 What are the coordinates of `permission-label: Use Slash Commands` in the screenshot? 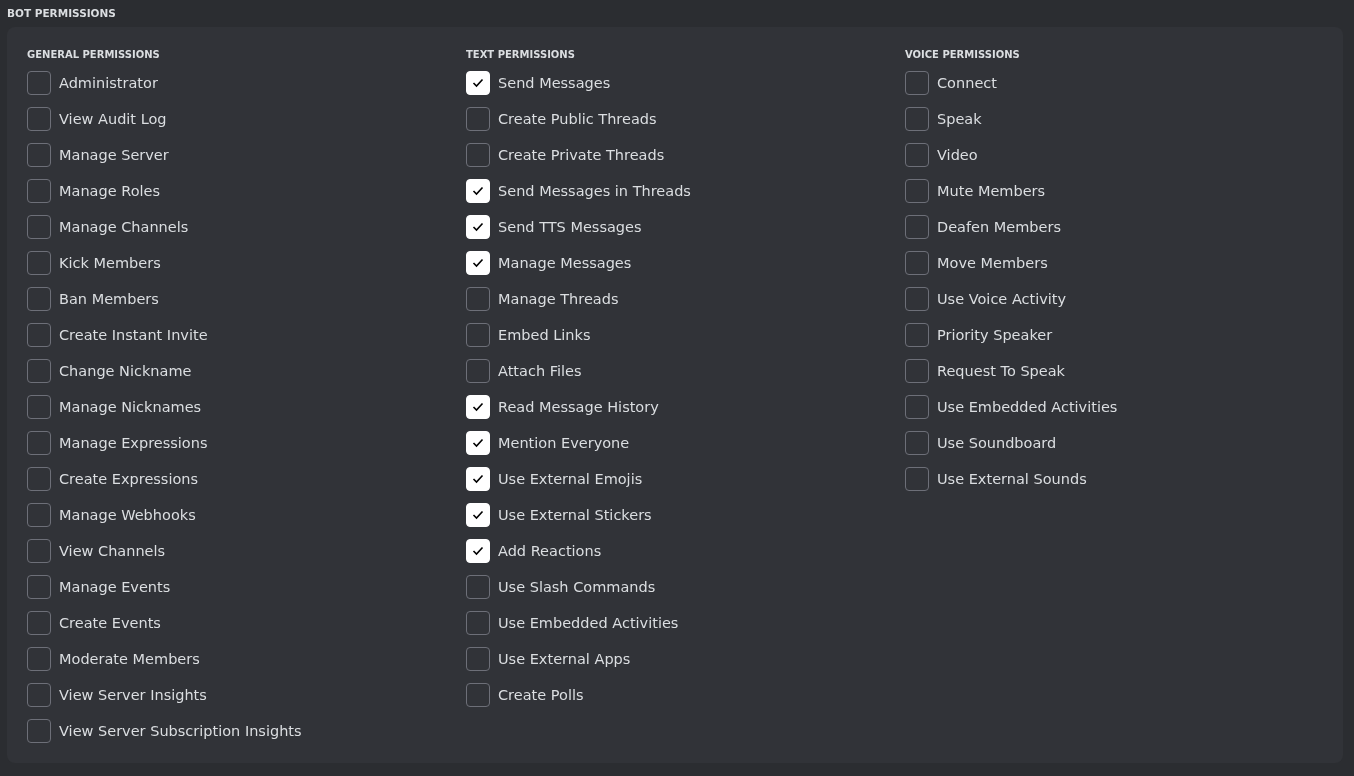 It's located at (577, 587).